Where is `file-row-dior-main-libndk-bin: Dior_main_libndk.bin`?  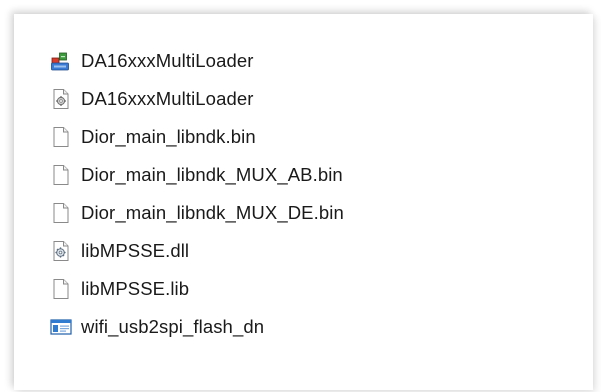 file-row-dior-main-libndk-bin: Dior_main_libndk.bin is located at coordinates (197, 137).